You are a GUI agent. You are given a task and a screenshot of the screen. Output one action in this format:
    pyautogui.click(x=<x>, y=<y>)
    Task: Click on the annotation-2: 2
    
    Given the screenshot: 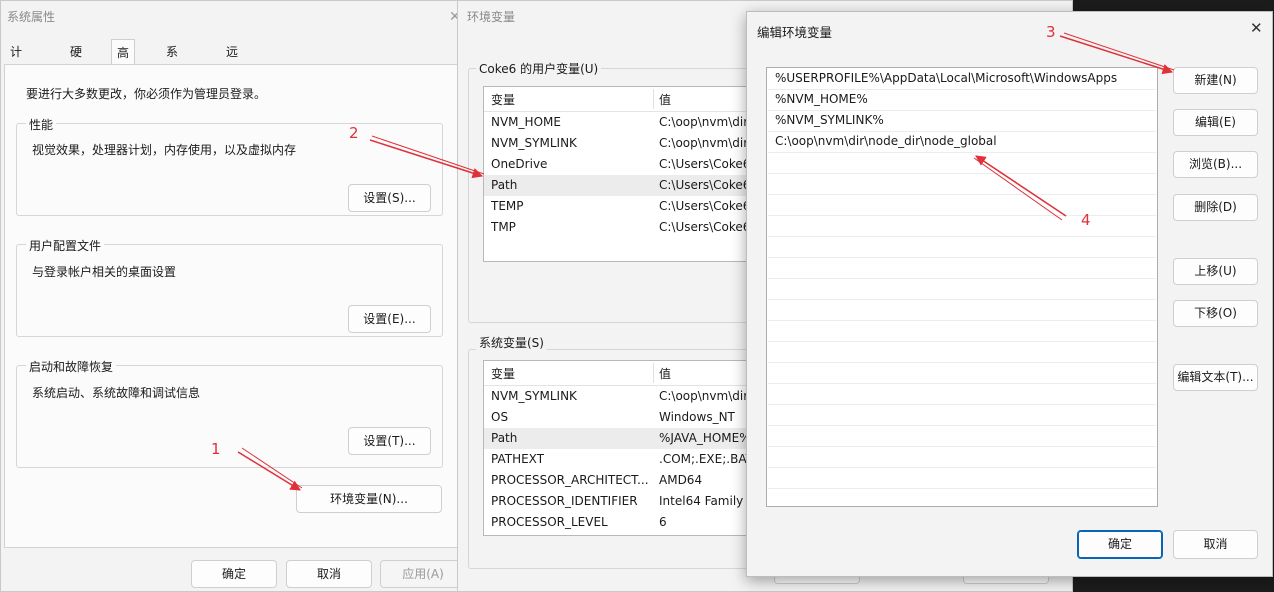 What is the action you would take?
    pyautogui.click(x=354, y=133)
    